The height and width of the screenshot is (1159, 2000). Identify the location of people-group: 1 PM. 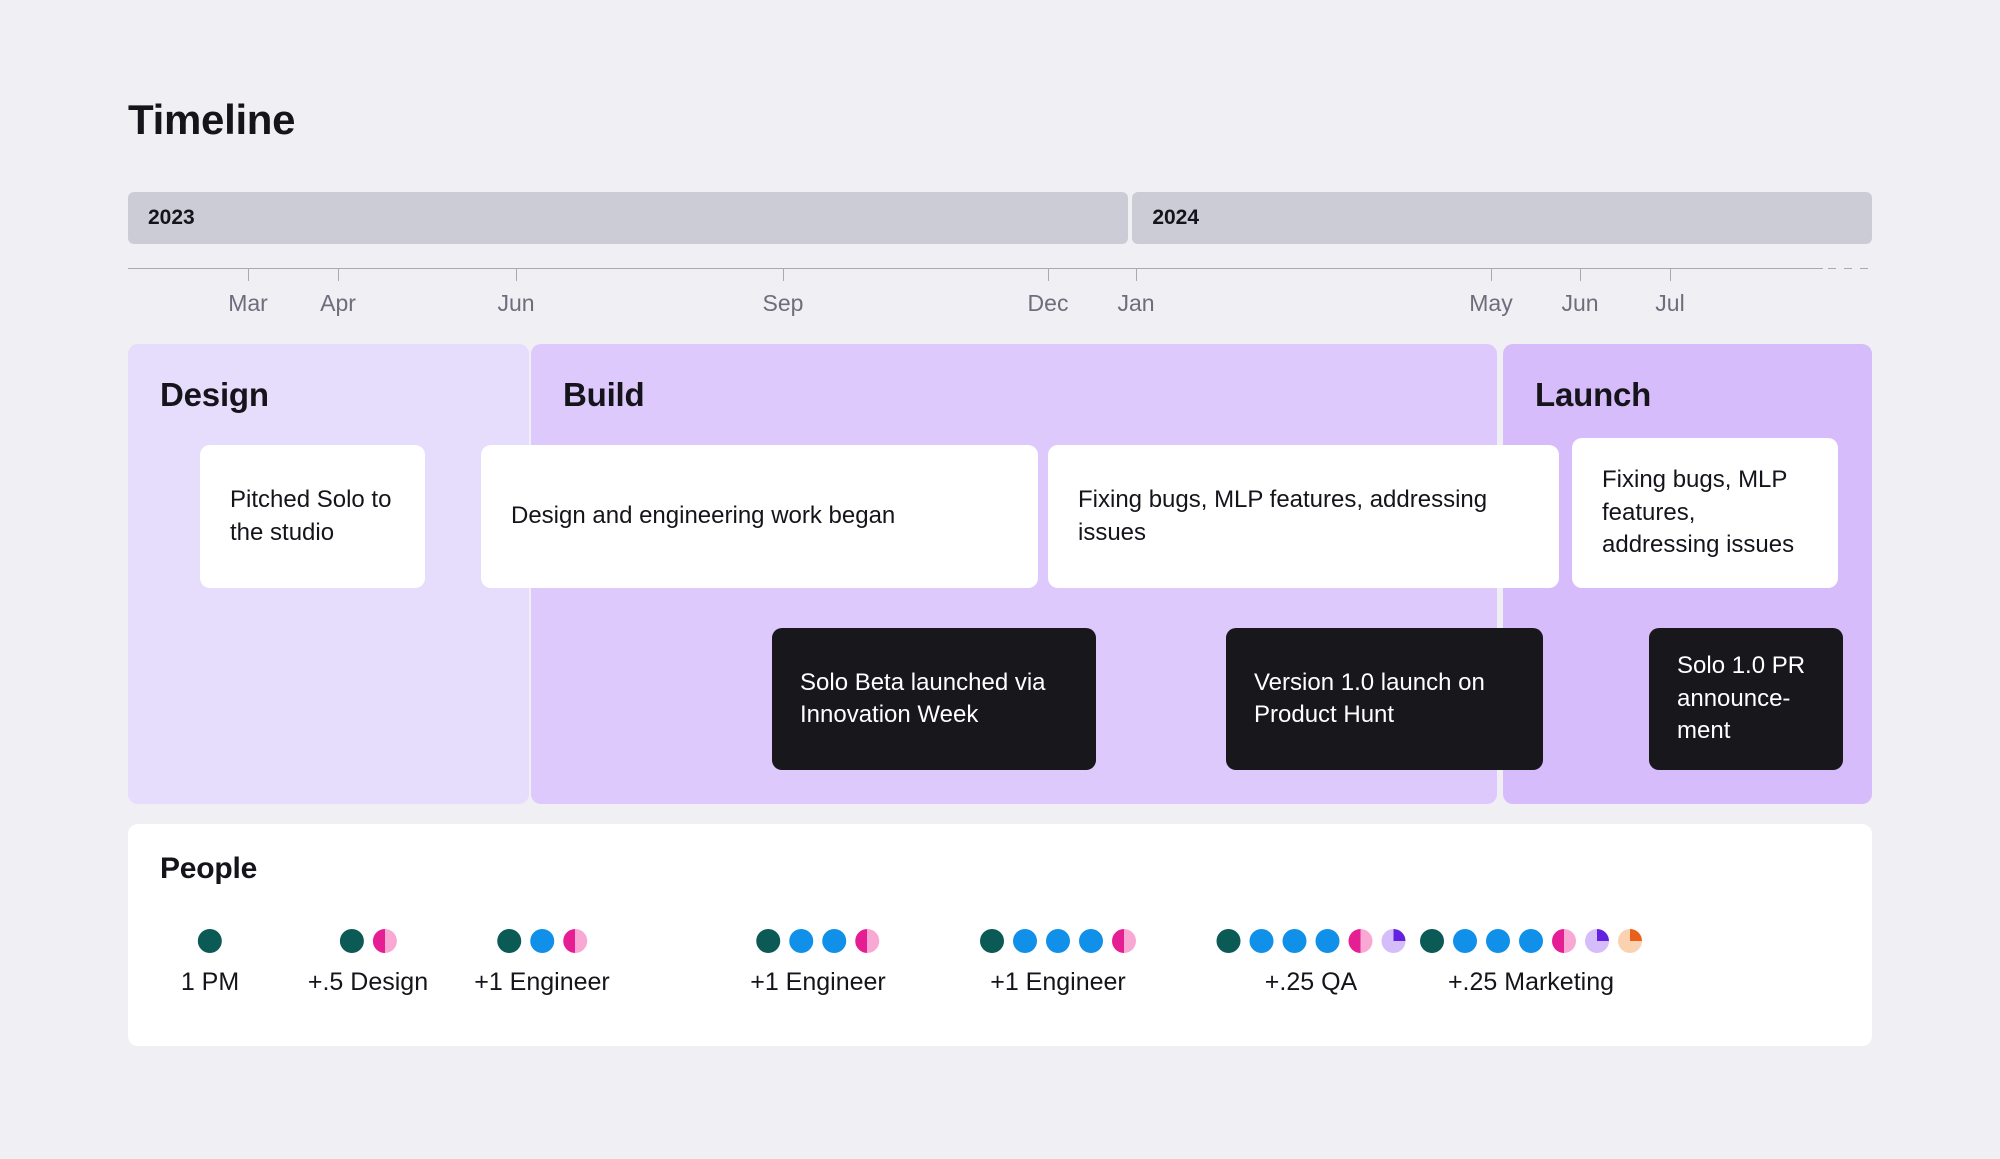
(210, 962).